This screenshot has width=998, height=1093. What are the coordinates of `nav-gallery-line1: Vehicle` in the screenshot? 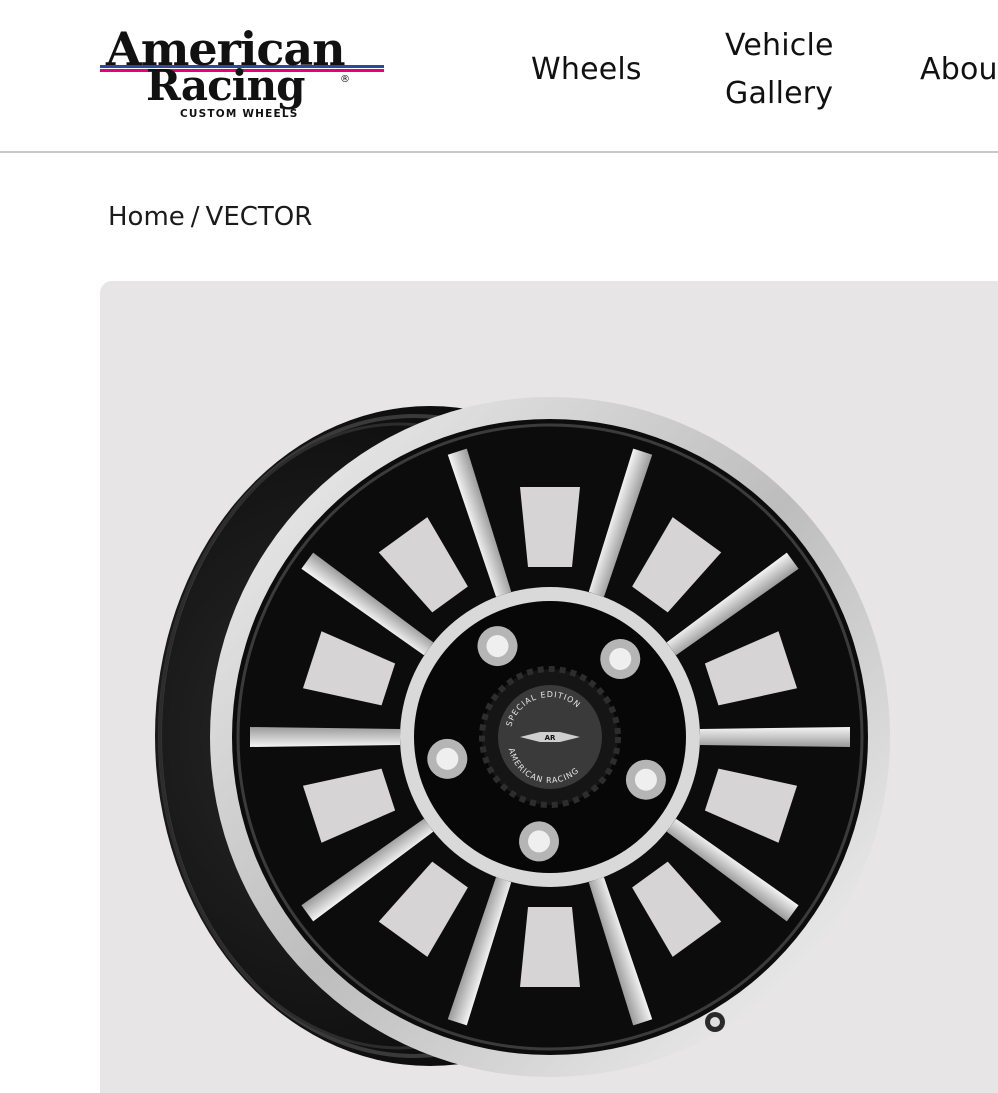 It's located at (779, 45).